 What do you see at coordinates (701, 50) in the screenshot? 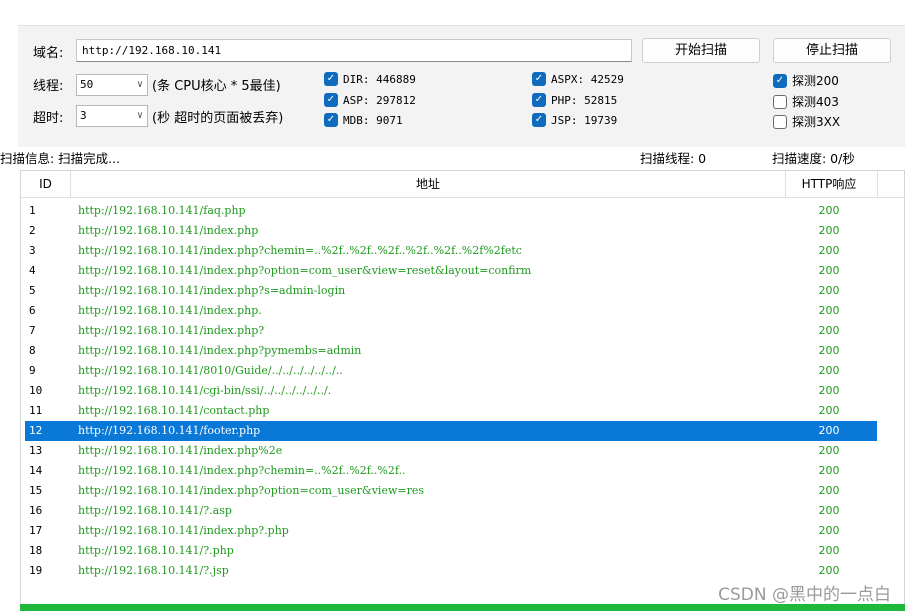
I see `start-scan-button: 开始扫描` at bounding box center [701, 50].